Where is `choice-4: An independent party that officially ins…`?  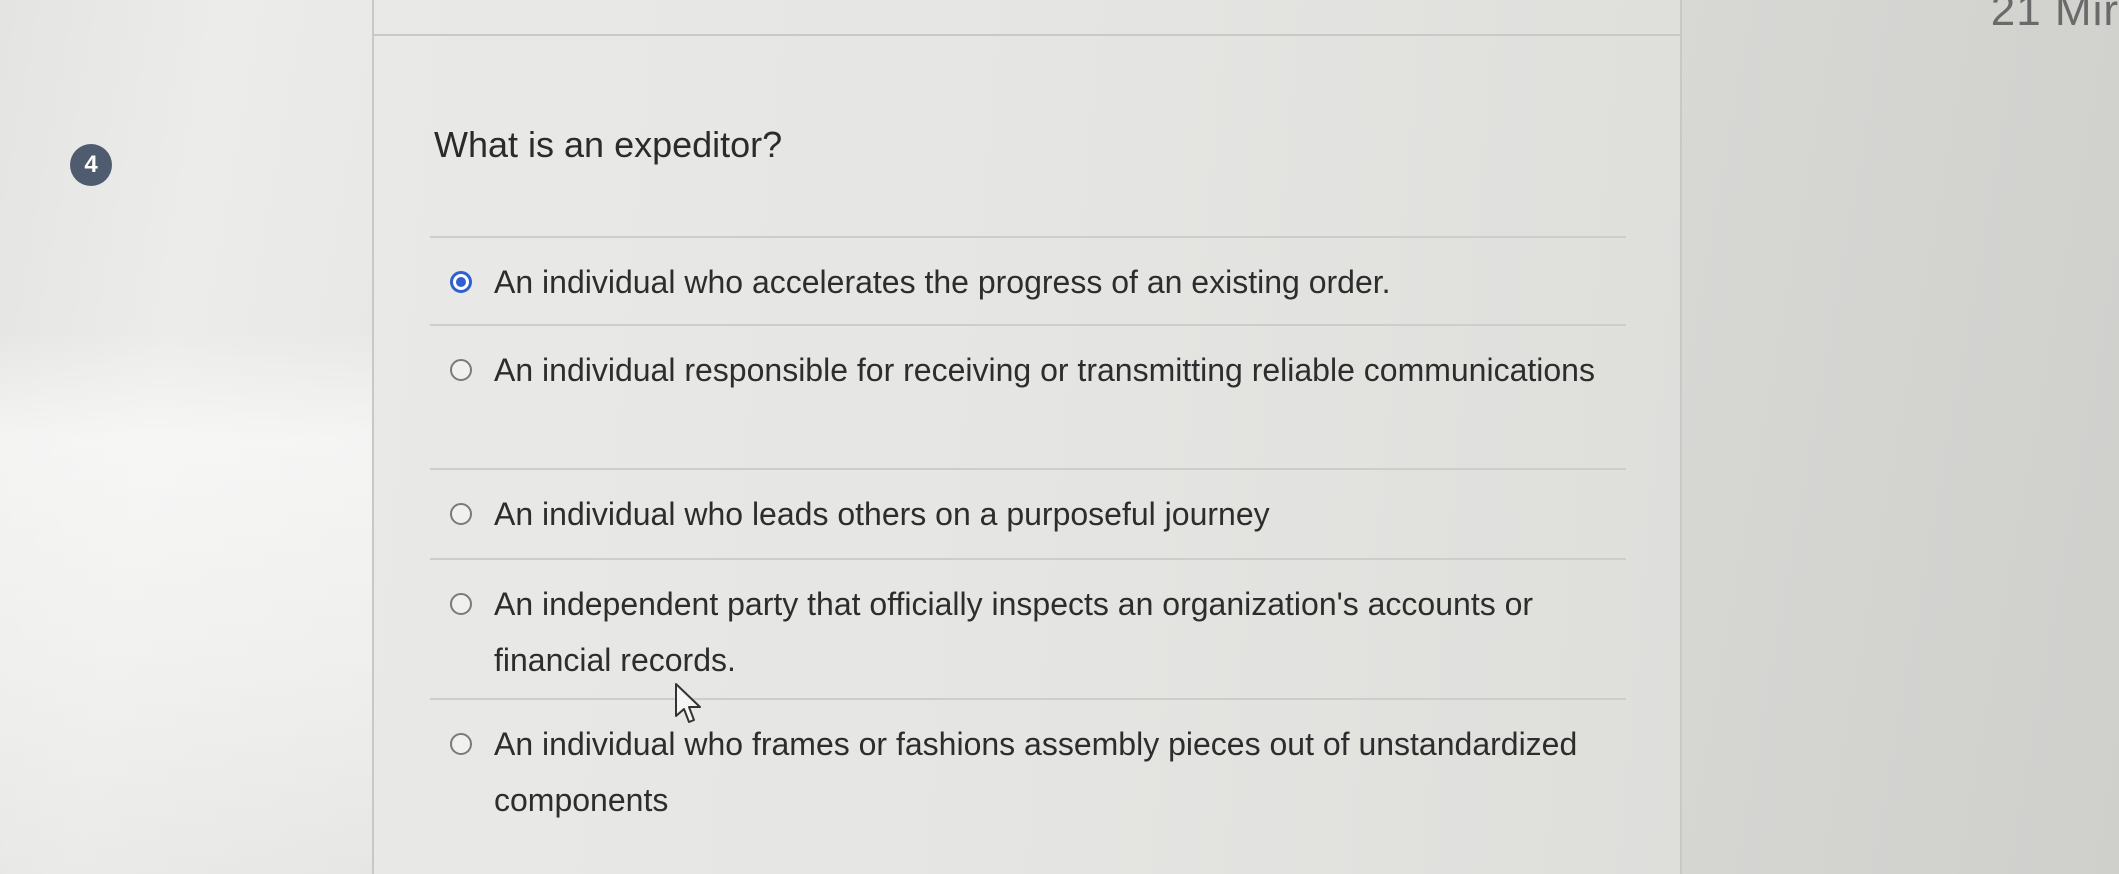 choice-4: An independent party that officially ins… is located at coordinates (1028, 628).